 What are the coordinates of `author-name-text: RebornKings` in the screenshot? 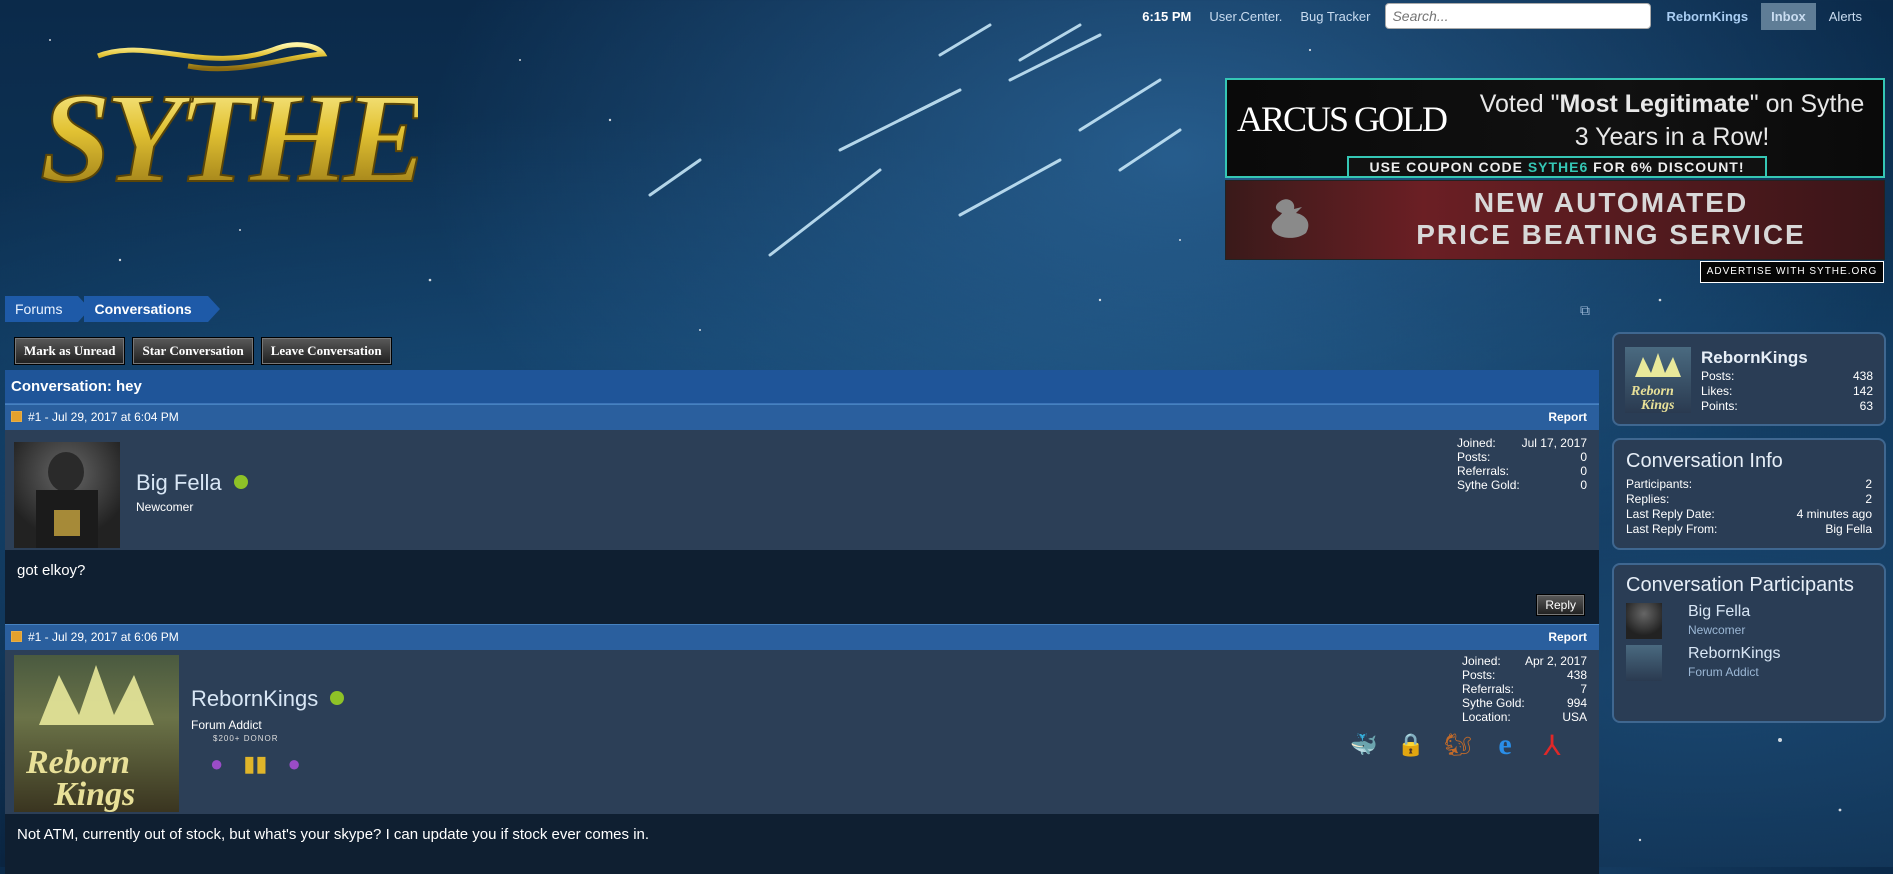 It's located at (254, 698).